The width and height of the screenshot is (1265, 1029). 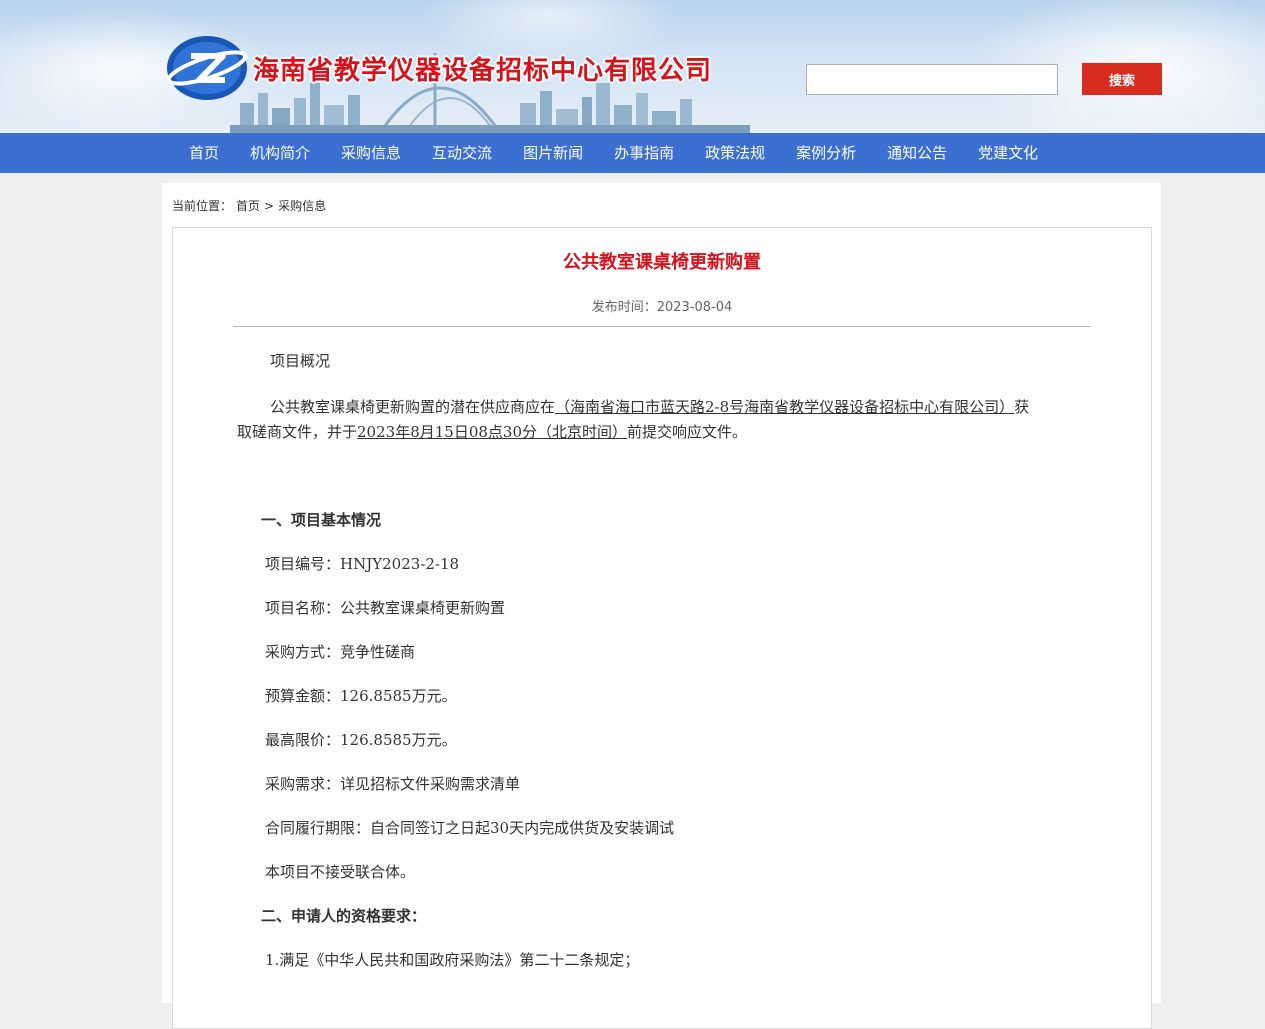 I want to click on nav-item-notices: 通知公告, so click(x=917, y=153).